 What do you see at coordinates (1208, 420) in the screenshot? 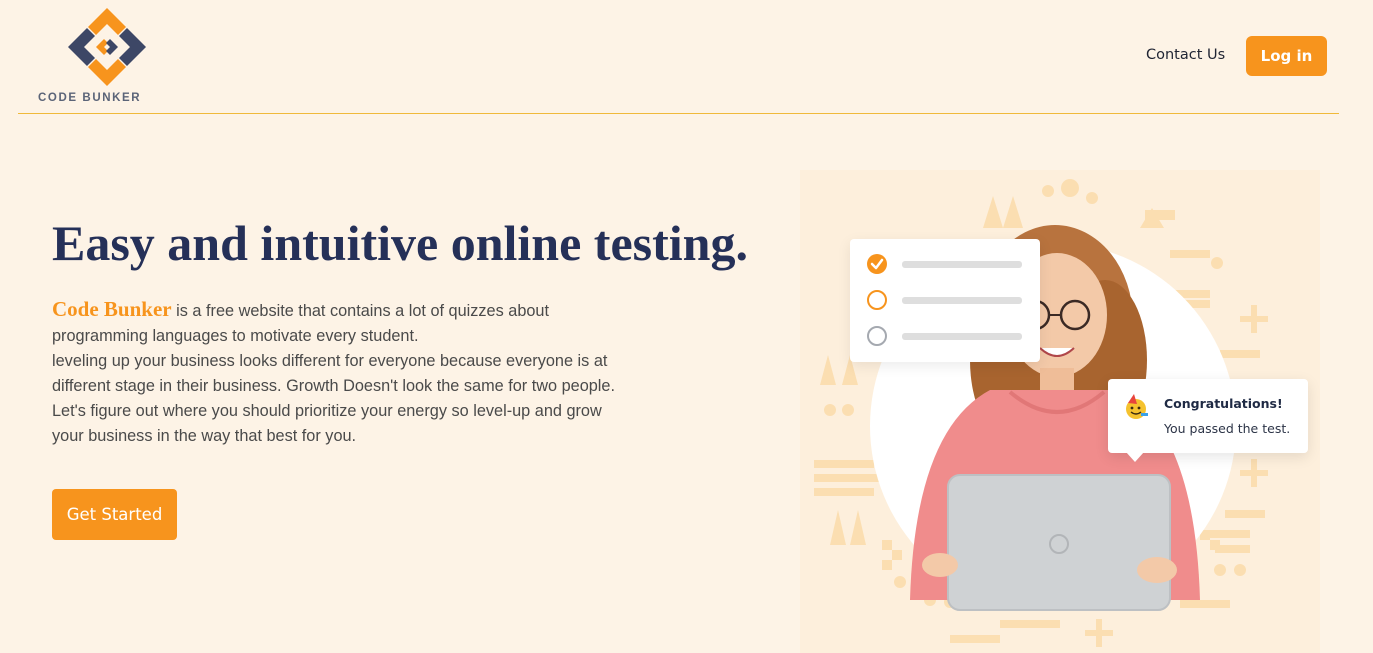
I see `congratulations-toast: Congratulations! You passed the test.` at bounding box center [1208, 420].